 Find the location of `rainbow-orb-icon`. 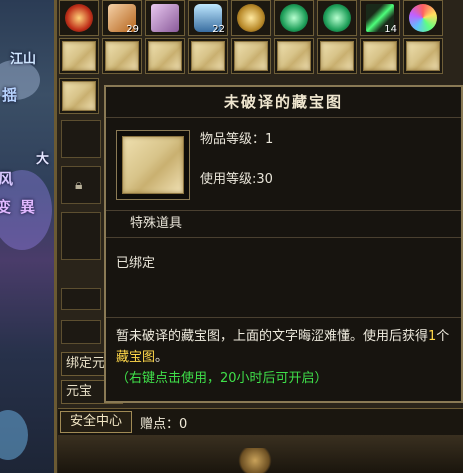

rainbow-orb-icon is located at coordinates (423, 18).